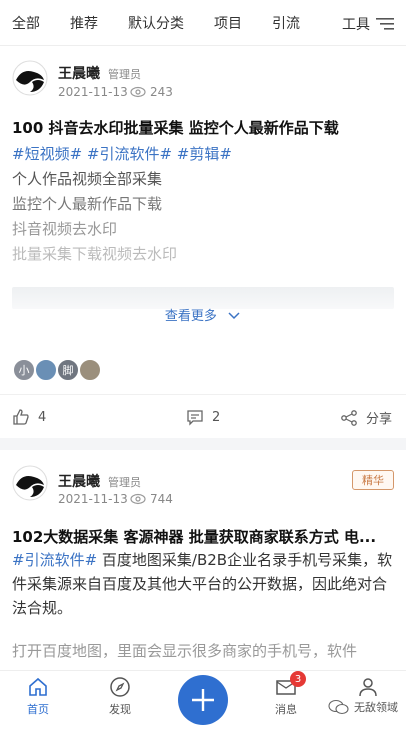 The width and height of the screenshot is (406, 729). What do you see at coordinates (21, 417) in the screenshot?
I see `thumbs-up-icon` at bounding box center [21, 417].